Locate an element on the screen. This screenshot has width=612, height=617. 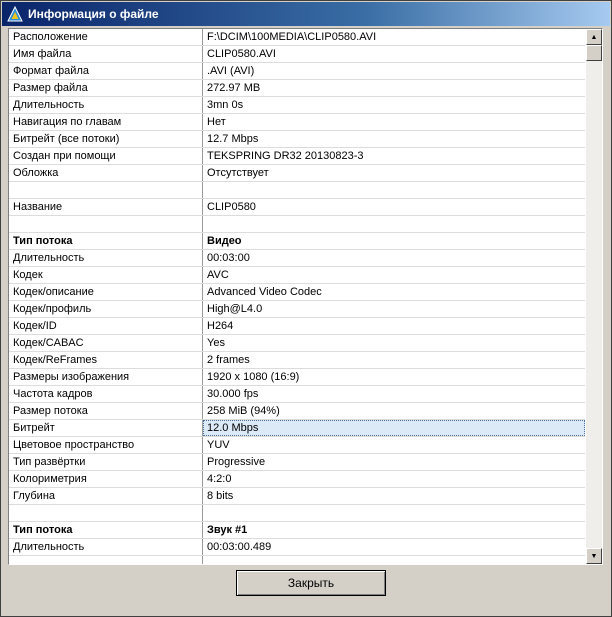
table-row: Длительность 3mn 0s is located at coordinates (297, 105).